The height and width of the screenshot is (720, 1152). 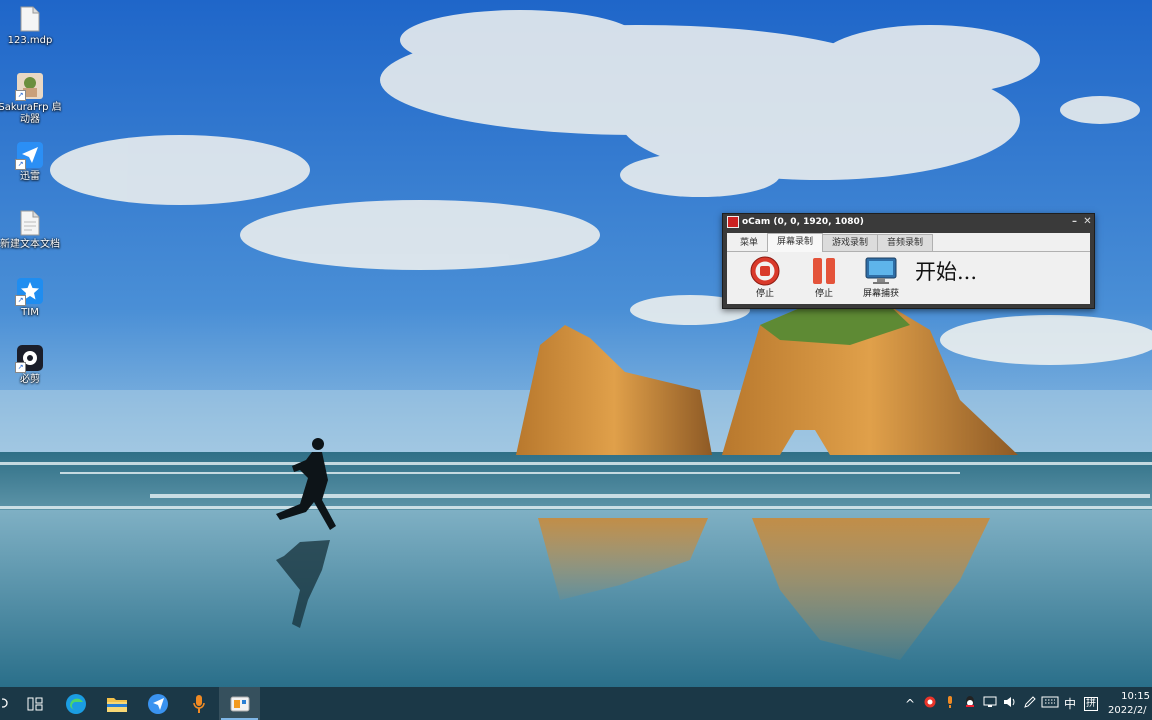 I want to click on xunlei-icon, so click(x=157, y=703).